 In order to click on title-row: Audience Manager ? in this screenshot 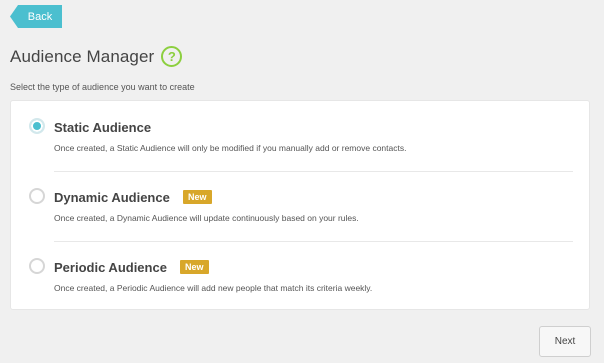, I will do `click(96, 56)`.